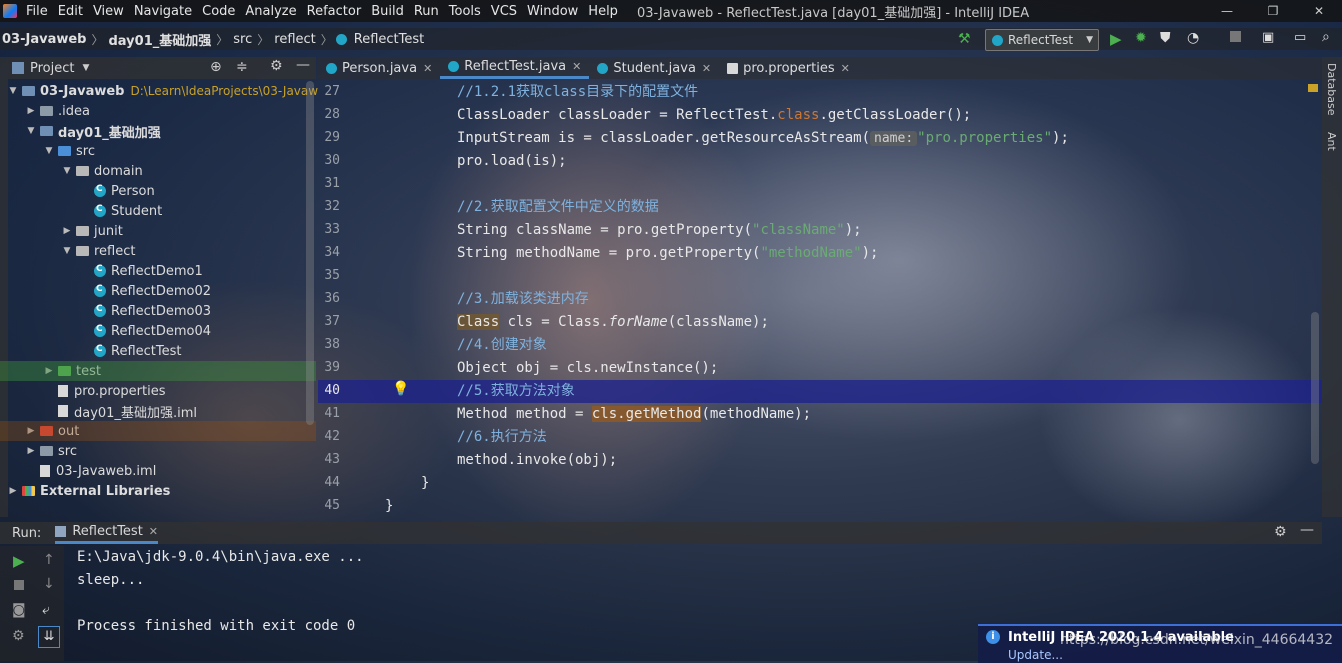 The width and height of the screenshot is (1342, 663). What do you see at coordinates (130, 351) in the screenshot?
I see `tree-item: ReflectTest` at bounding box center [130, 351].